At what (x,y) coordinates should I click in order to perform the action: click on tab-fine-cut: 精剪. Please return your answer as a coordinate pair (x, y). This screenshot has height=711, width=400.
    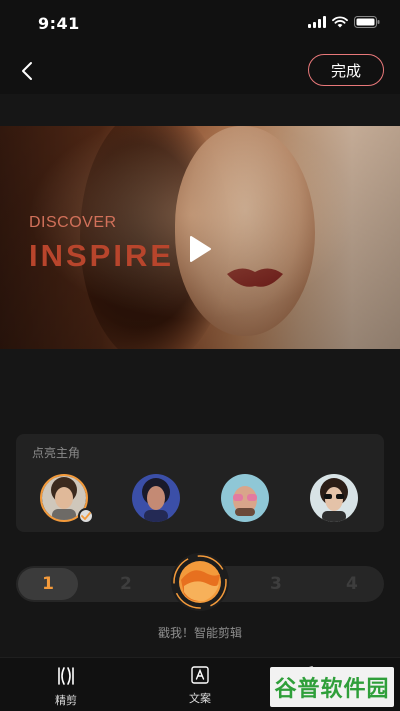
    Looking at the image, I should click on (66, 687).